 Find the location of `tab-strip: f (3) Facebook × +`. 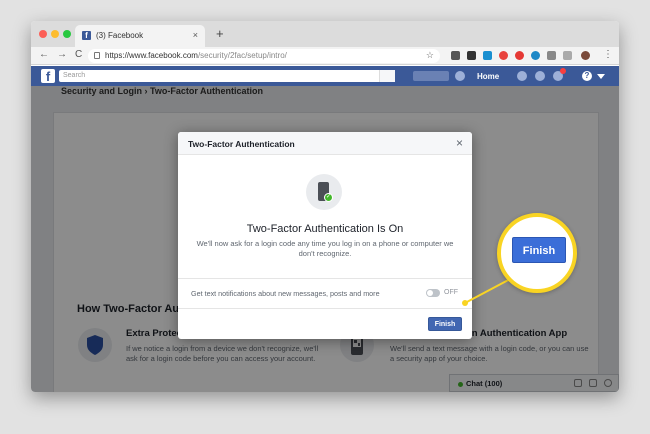

tab-strip: f (3) Facebook × + is located at coordinates (325, 34).